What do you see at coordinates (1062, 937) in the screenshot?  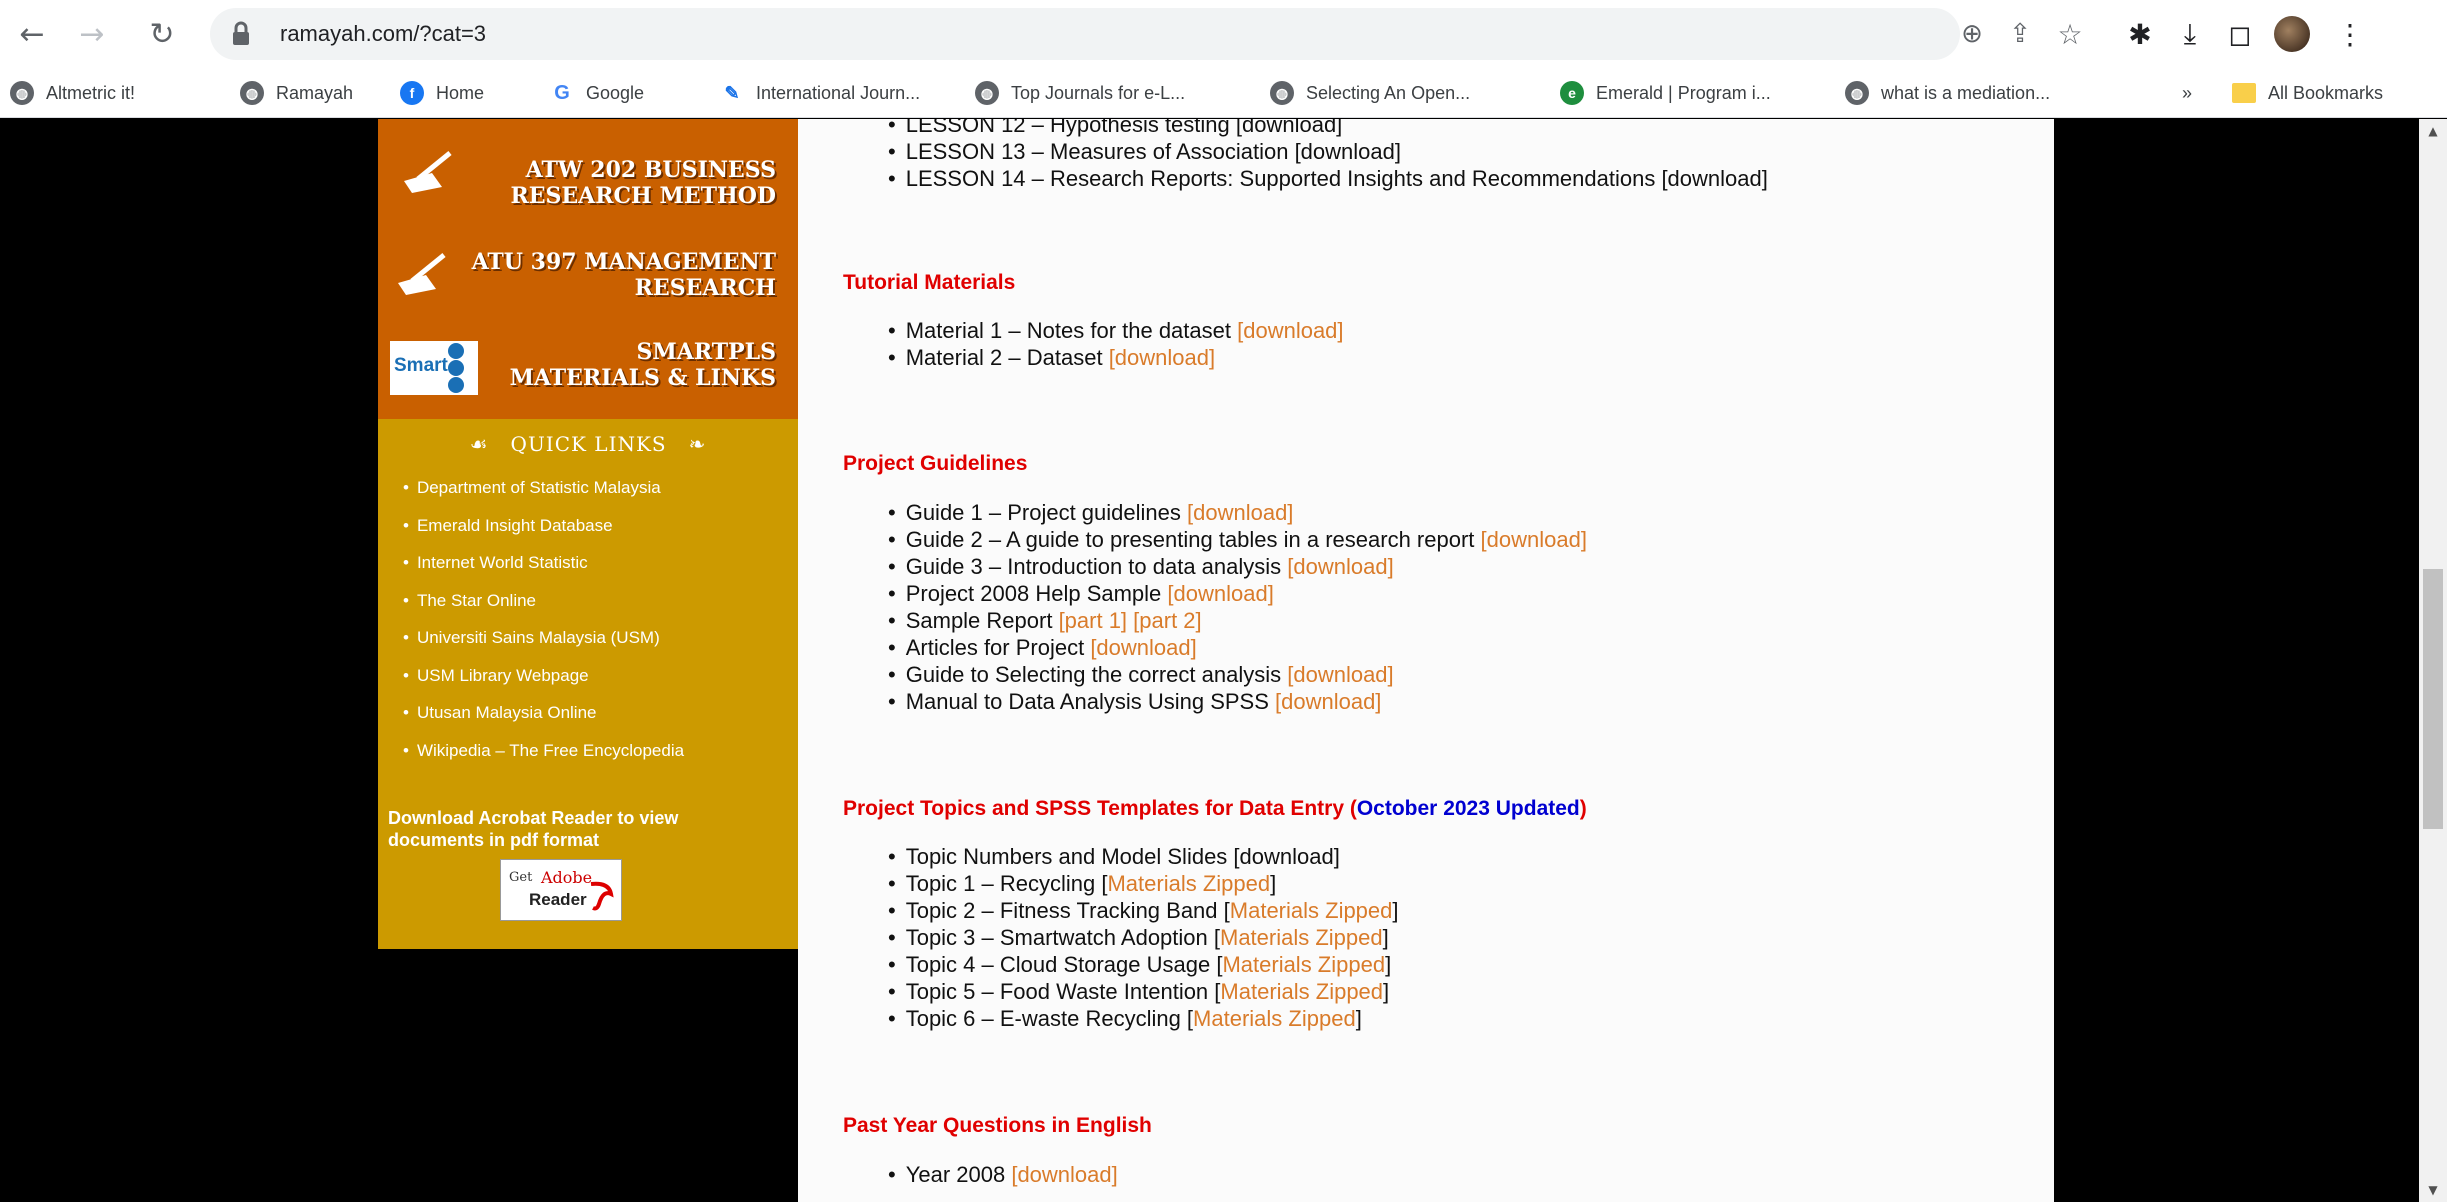 I see `item-text: Topic 3 – Smartwatch Adoption [` at bounding box center [1062, 937].